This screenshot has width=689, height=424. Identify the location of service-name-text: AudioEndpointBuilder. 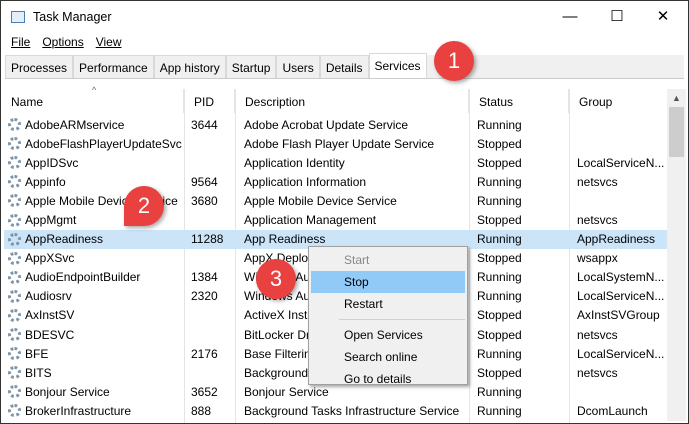
(83, 277).